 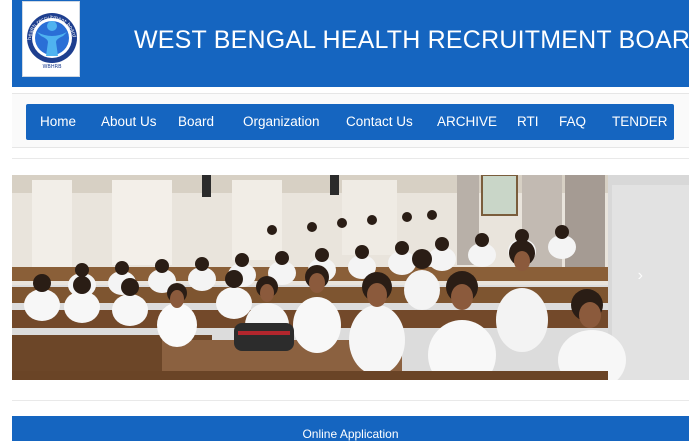 What do you see at coordinates (528, 122) in the screenshot?
I see `nav-item-rti: RTI` at bounding box center [528, 122].